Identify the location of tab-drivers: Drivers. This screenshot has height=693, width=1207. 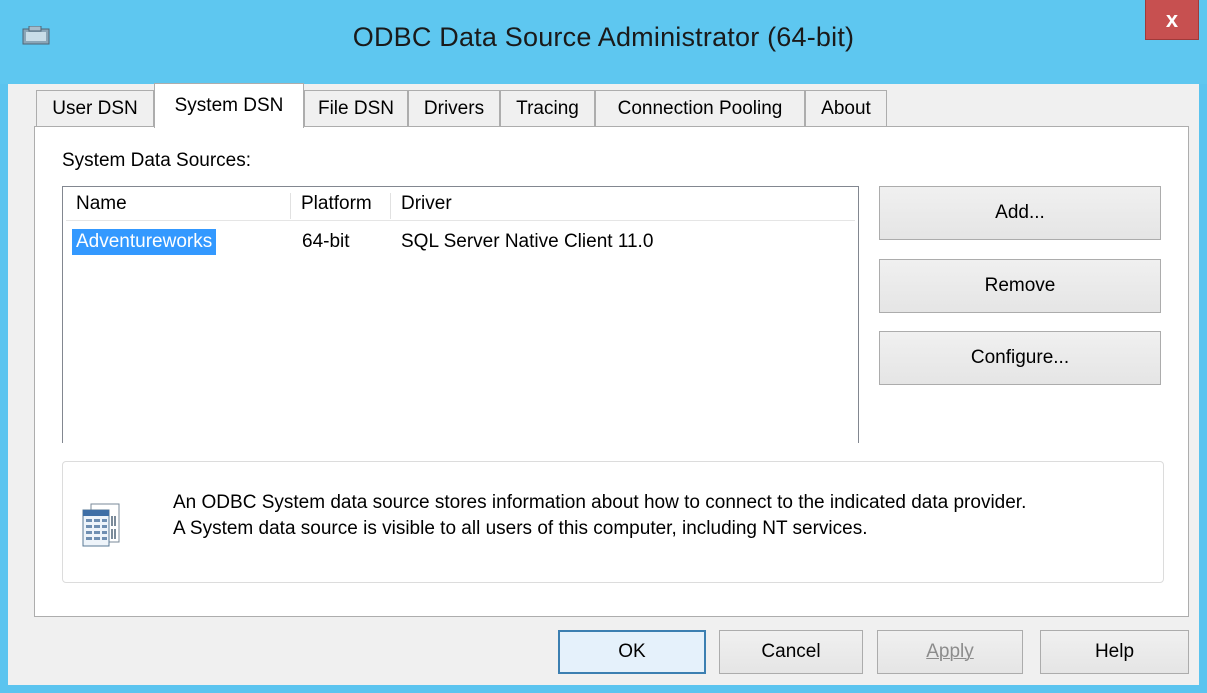
(454, 108).